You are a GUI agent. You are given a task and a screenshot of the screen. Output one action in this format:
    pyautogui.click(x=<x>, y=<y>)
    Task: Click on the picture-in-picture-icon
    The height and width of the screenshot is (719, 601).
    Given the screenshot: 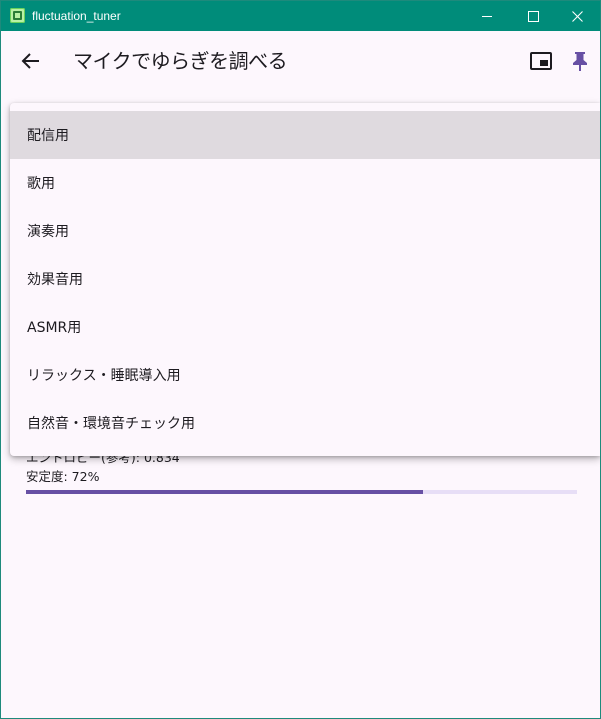 What is the action you would take?
    pyautogui.click(x=541, y=61)
    